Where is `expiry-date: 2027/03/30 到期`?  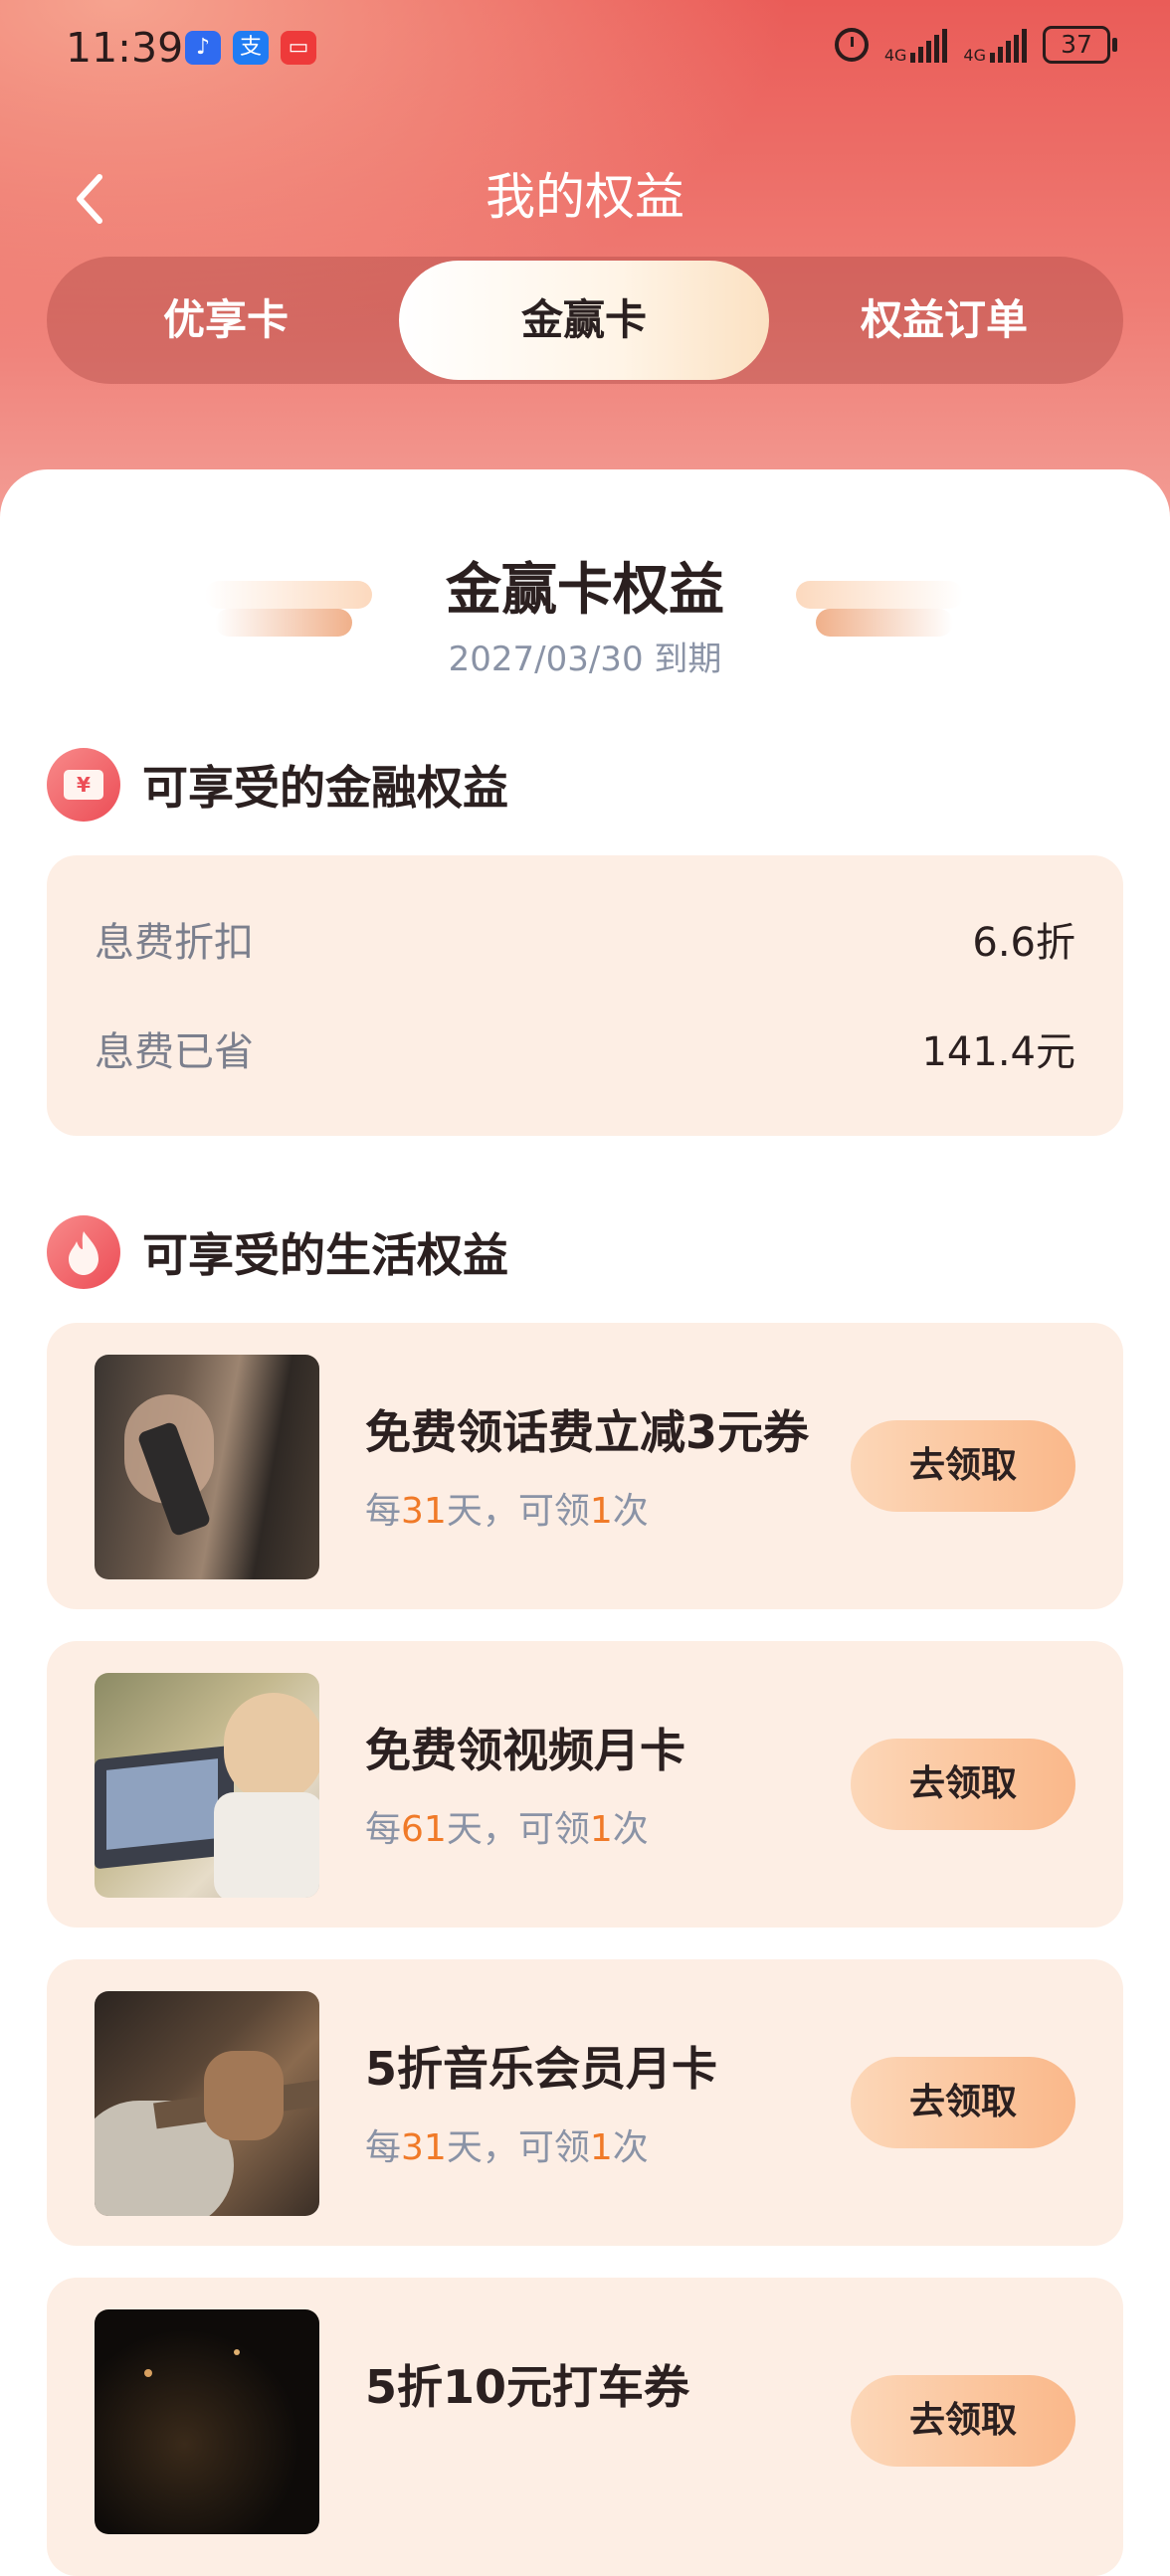 expiry-date: 2027/03/30 到期 is located at coordinates (585, 659).